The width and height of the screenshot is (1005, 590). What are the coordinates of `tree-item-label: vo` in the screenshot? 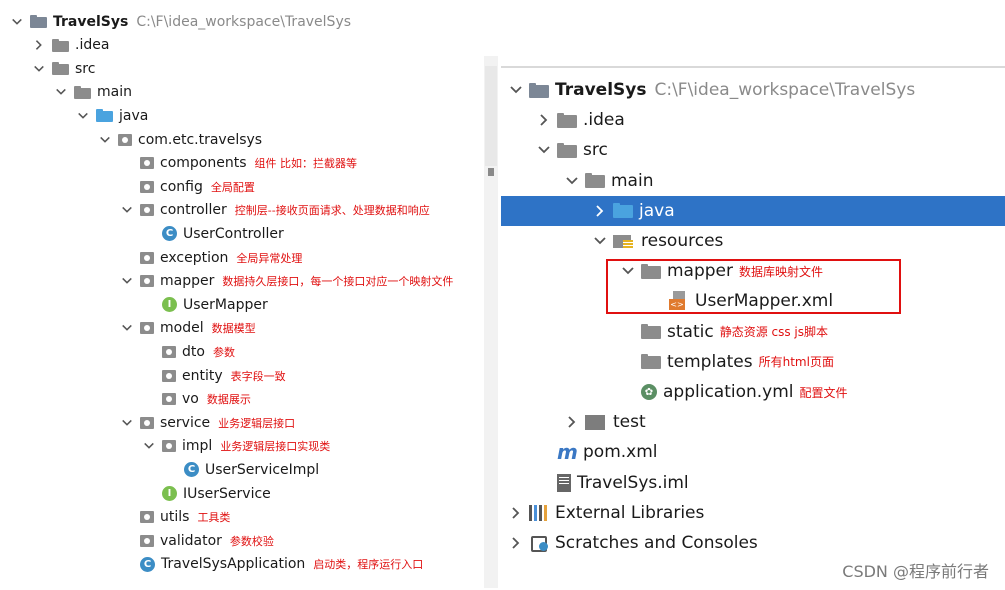 It's located at (190, 399).